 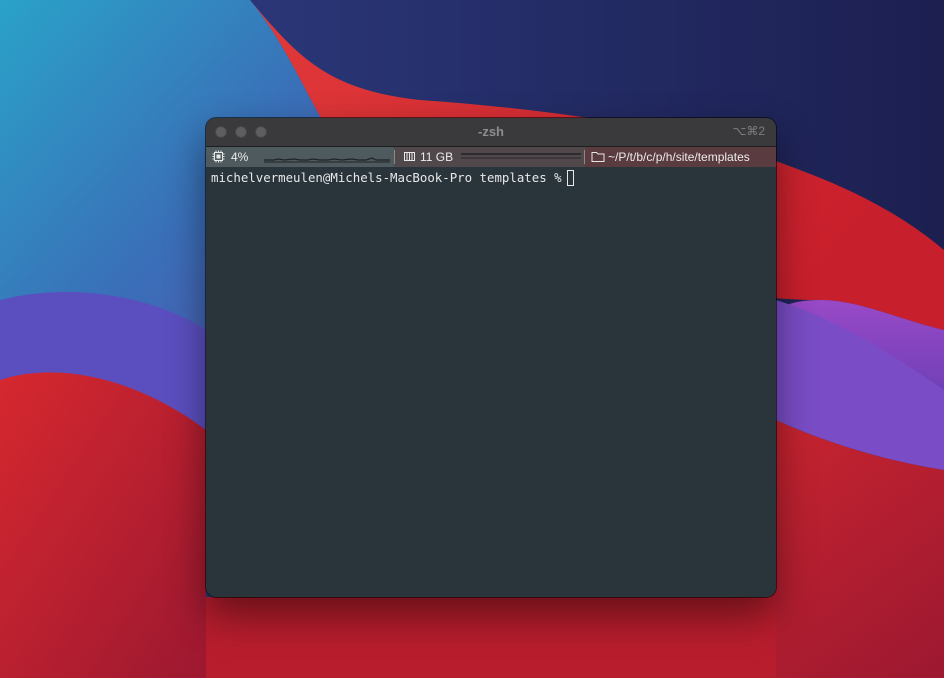 I want to click on current-path: ~/P/t/b/c/p/h/site/templates, so click(x=679, y=157).